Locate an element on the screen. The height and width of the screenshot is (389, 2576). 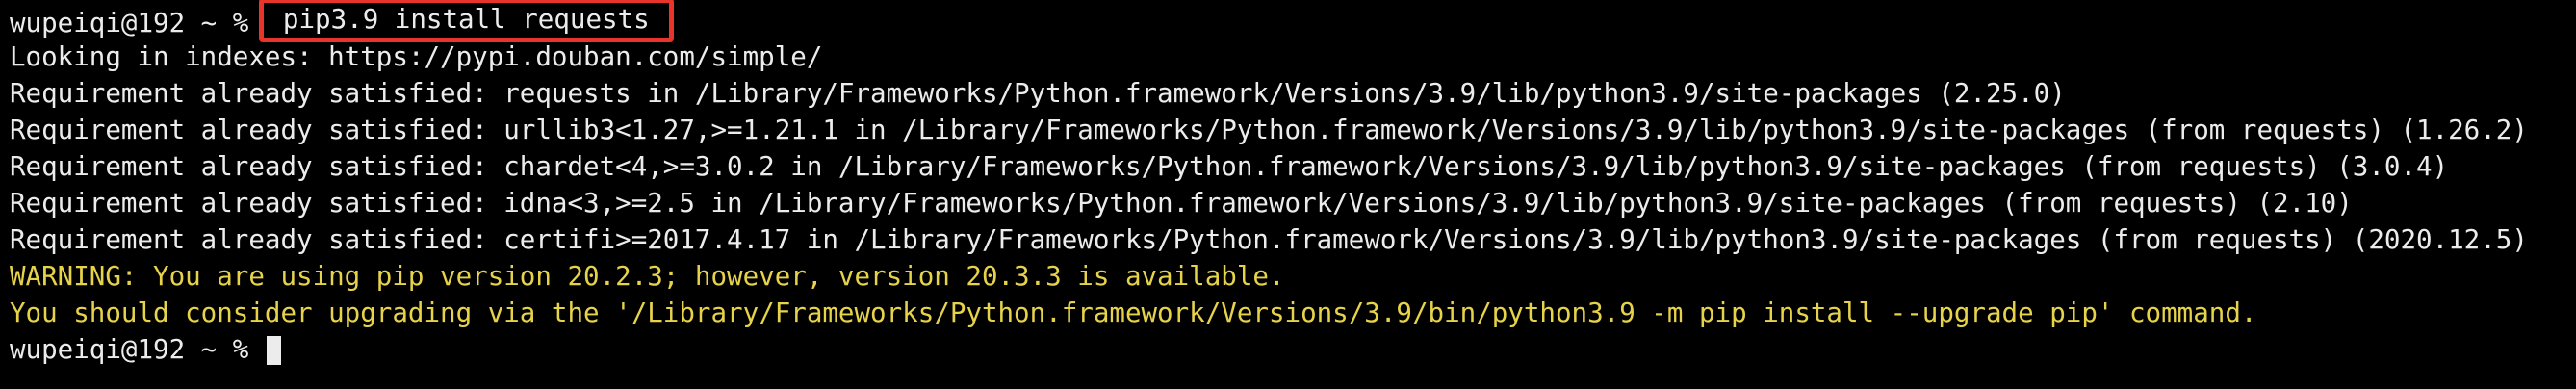
highlighted-command: pip3.9 install requests is located at coordinates (466, 21).